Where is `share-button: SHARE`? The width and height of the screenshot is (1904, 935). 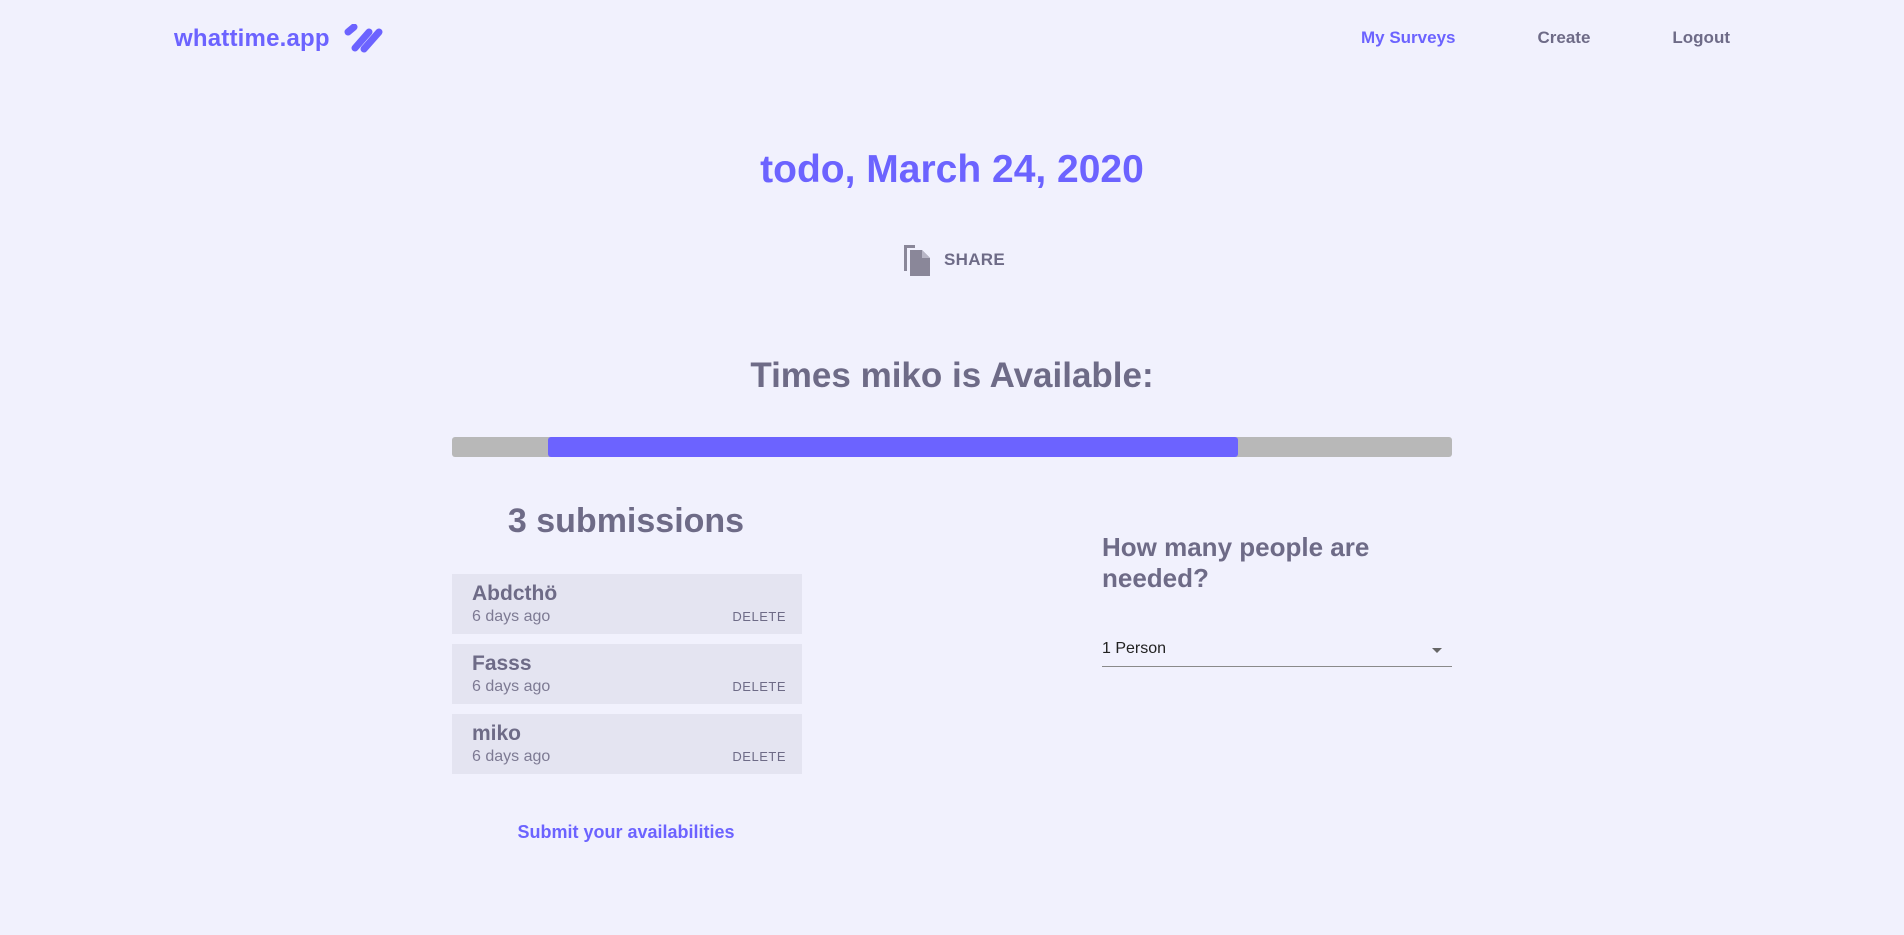
share-button: SHARE is located at coordinates (953, 260).